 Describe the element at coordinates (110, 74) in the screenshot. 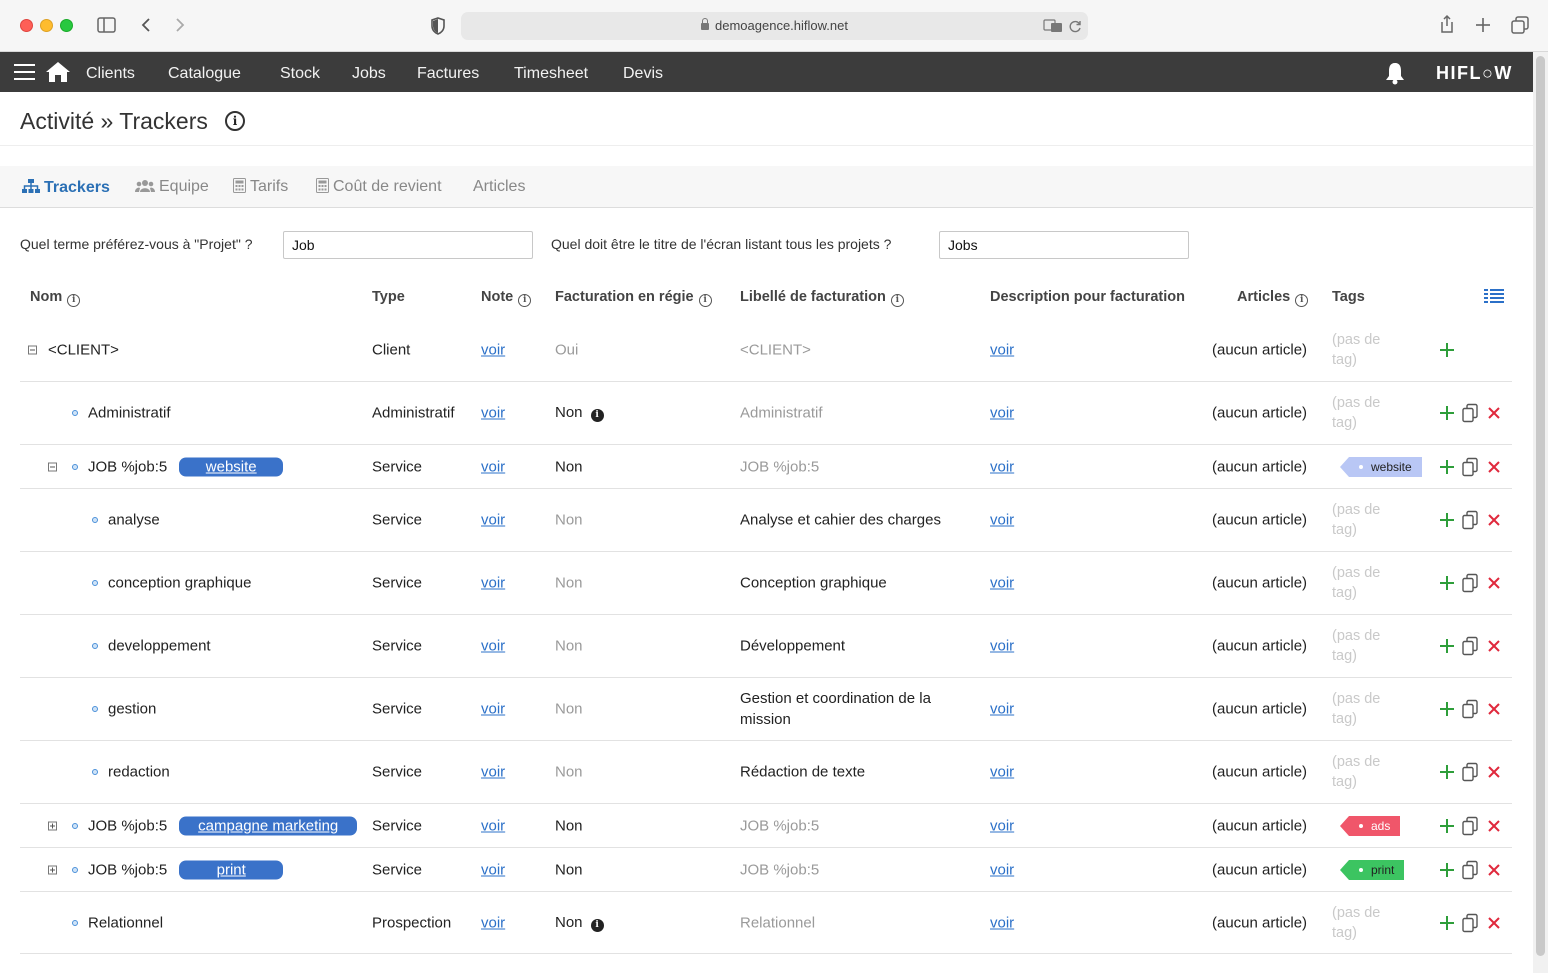

I see `nav-clients: Clients` at that location.